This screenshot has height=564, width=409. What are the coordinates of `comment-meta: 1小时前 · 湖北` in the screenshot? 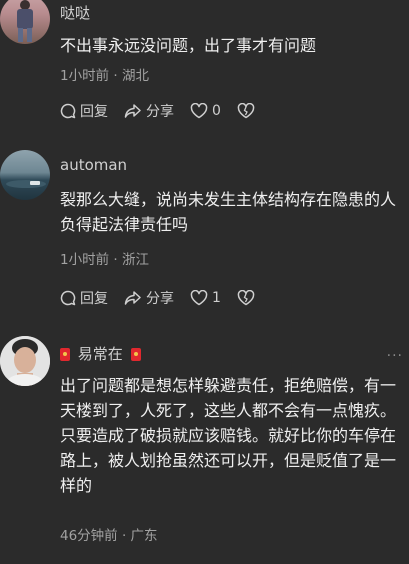 It's located at (104, 76).